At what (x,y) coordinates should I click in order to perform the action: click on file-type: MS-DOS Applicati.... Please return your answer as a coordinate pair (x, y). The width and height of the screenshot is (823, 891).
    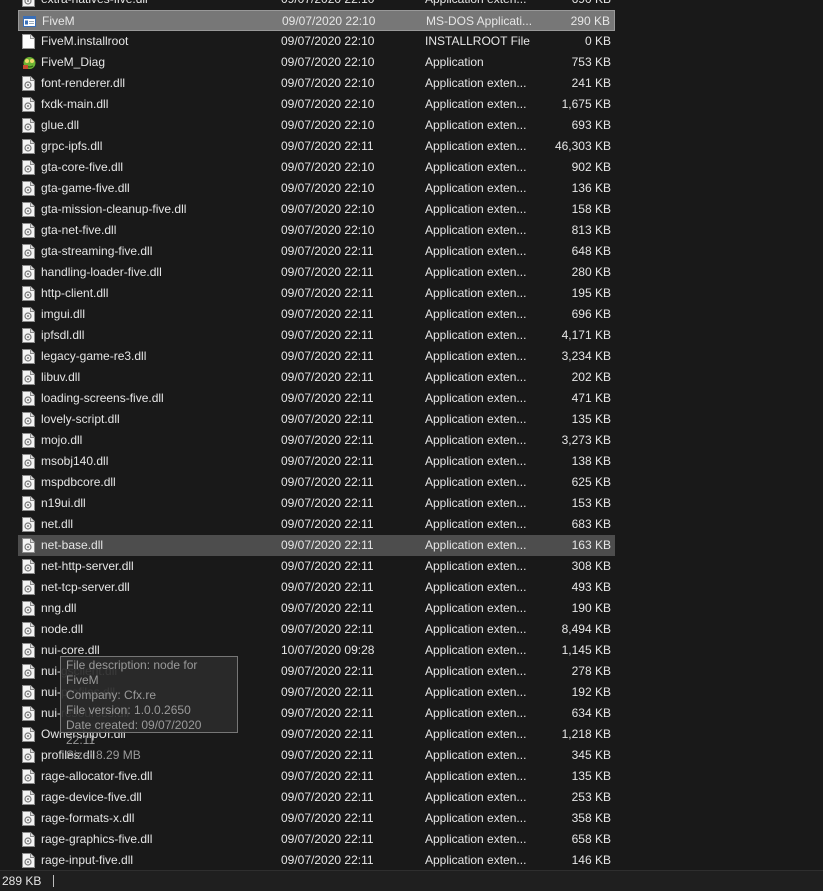
    Looking at the image, I should click on (479, 21).